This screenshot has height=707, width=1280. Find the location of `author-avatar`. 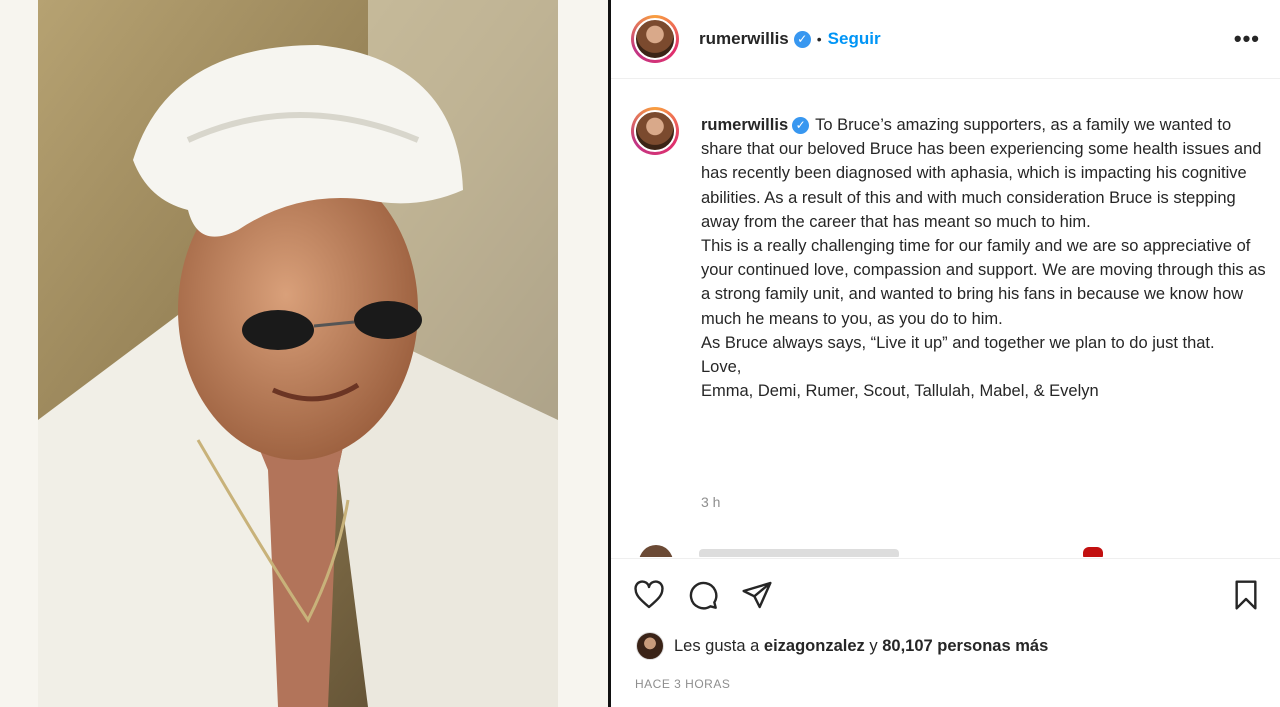

author-avatar is located at coordinates (655, 39).